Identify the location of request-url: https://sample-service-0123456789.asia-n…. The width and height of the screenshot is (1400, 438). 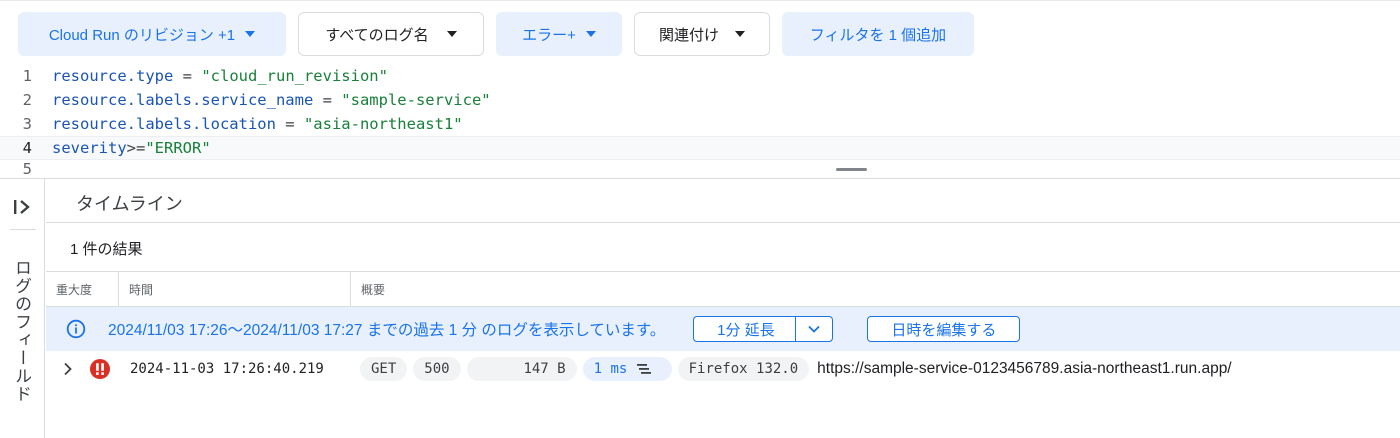
(1024, 368).